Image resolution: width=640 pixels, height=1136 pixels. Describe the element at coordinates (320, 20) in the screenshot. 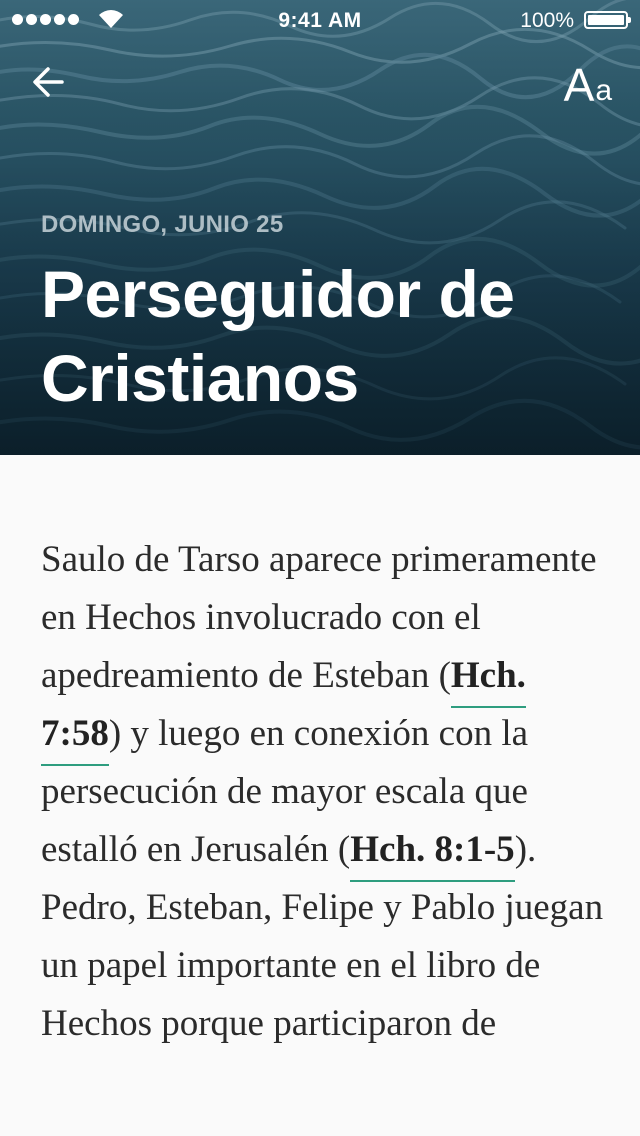

I see `status-bar: 9:41 AM 100%` at that location.